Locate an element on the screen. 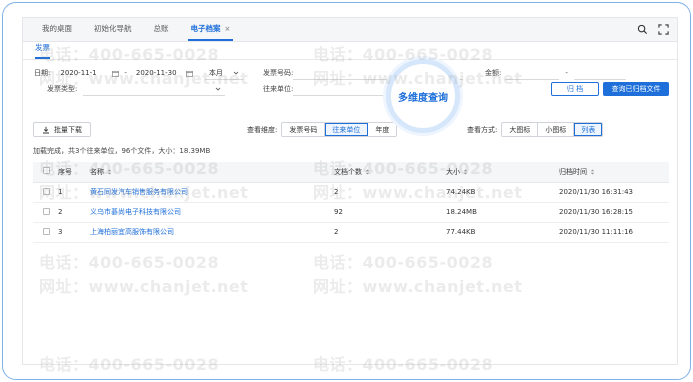 The height and width of the screenshot is (382, 693). multi-dimension-callout: 多维度查询 is located at coordinates (423, 96).